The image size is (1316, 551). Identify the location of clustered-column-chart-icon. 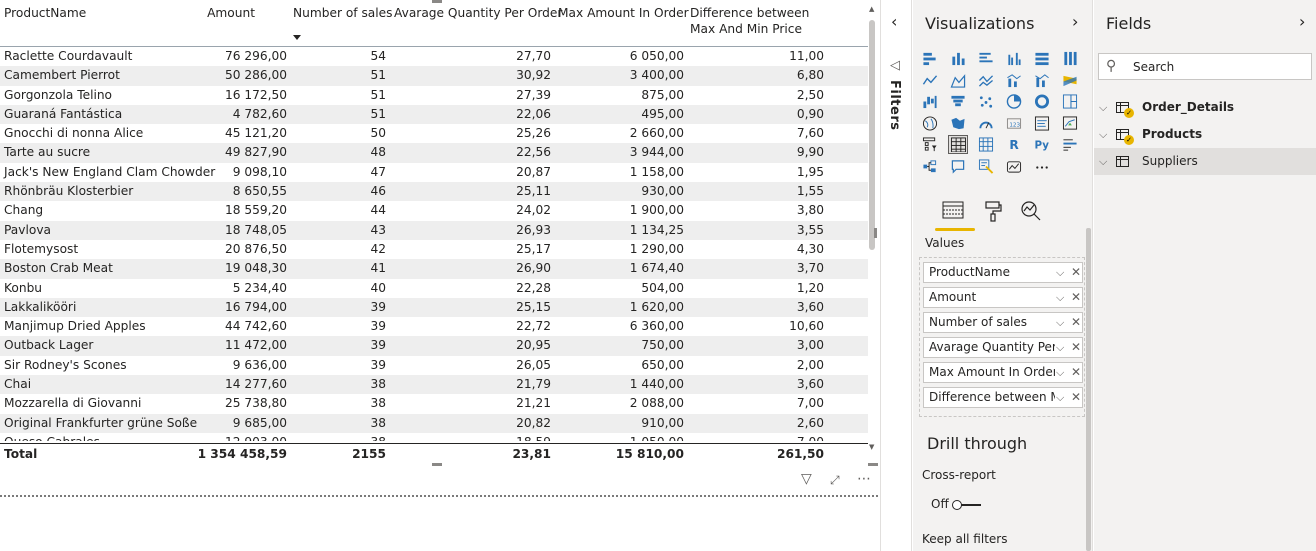
(1014, 58).